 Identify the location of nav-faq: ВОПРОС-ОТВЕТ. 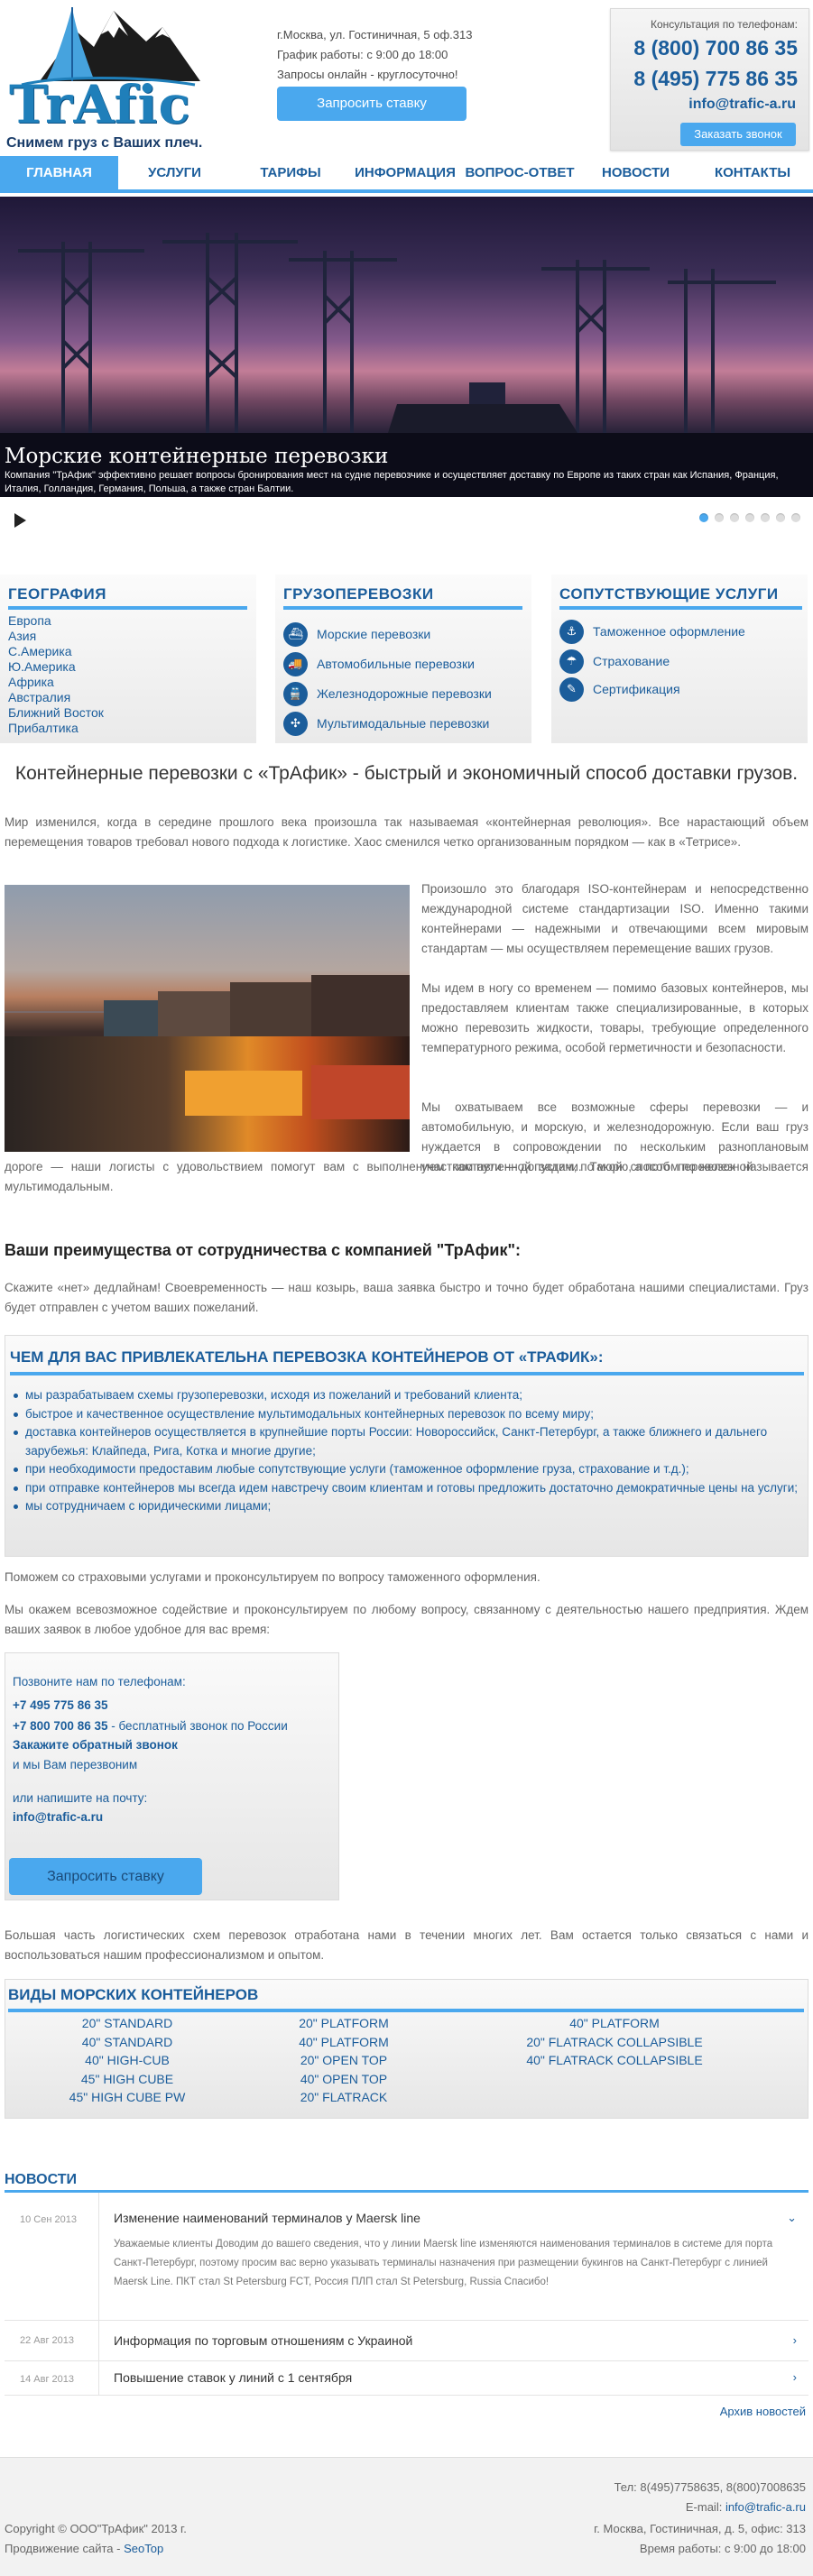
(520, 172).